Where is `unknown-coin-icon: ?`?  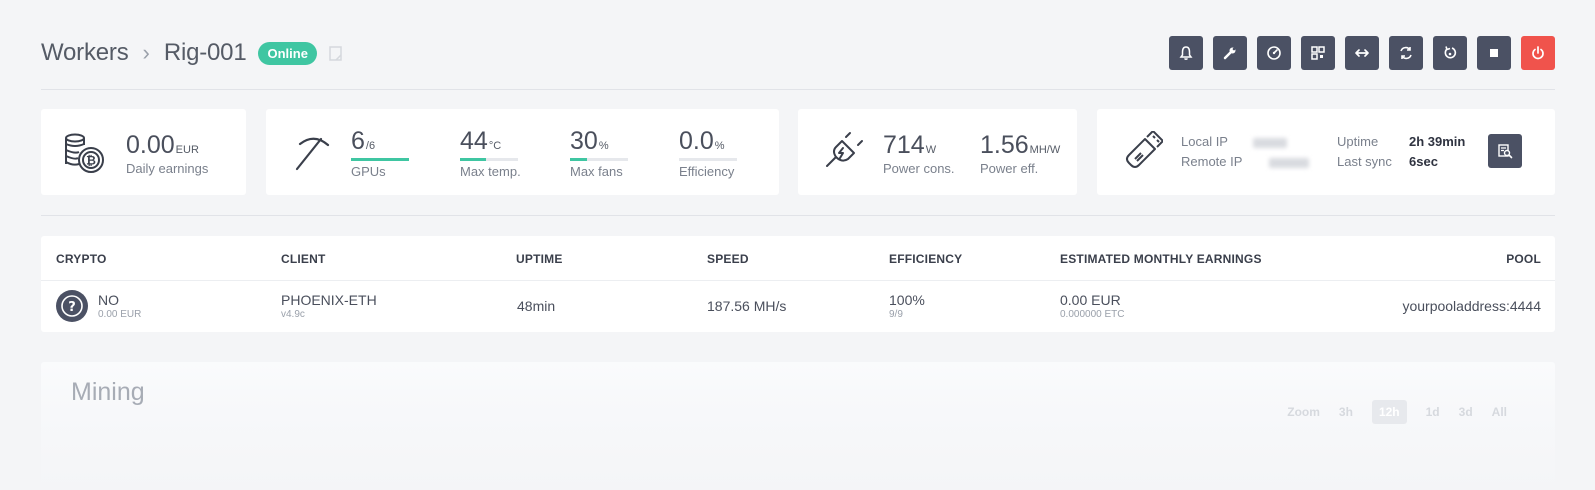
unknown-coin-icon: ? is located at coordinates (72, 306).